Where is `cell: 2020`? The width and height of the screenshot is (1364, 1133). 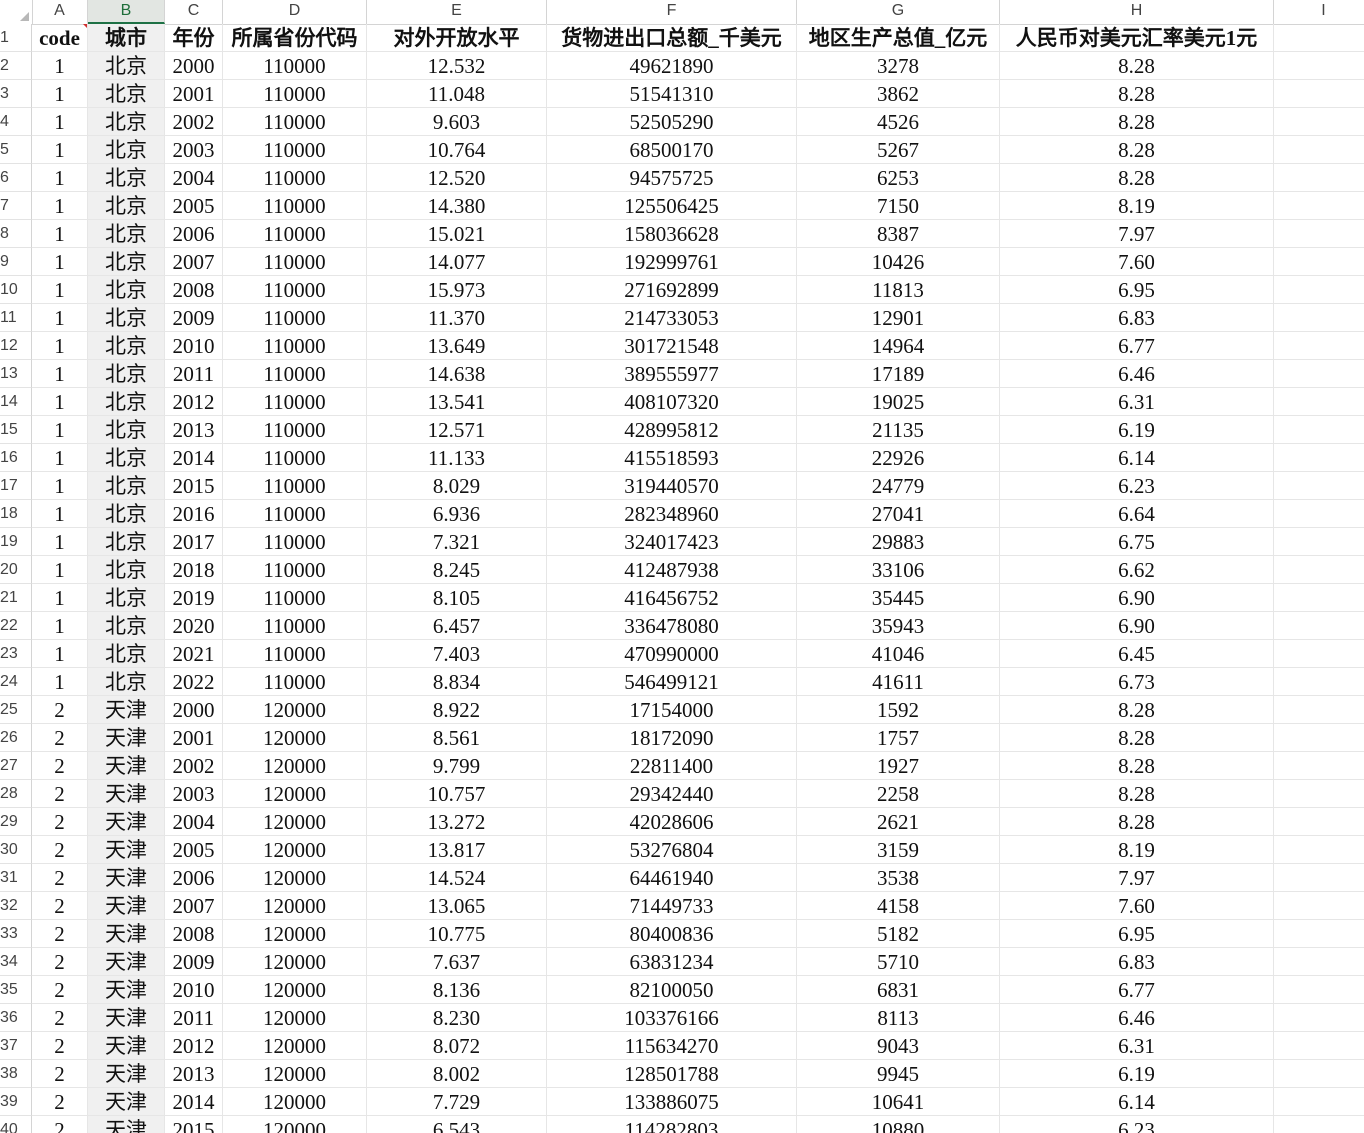
cell: 2020 is located at coordinates (194, 626).